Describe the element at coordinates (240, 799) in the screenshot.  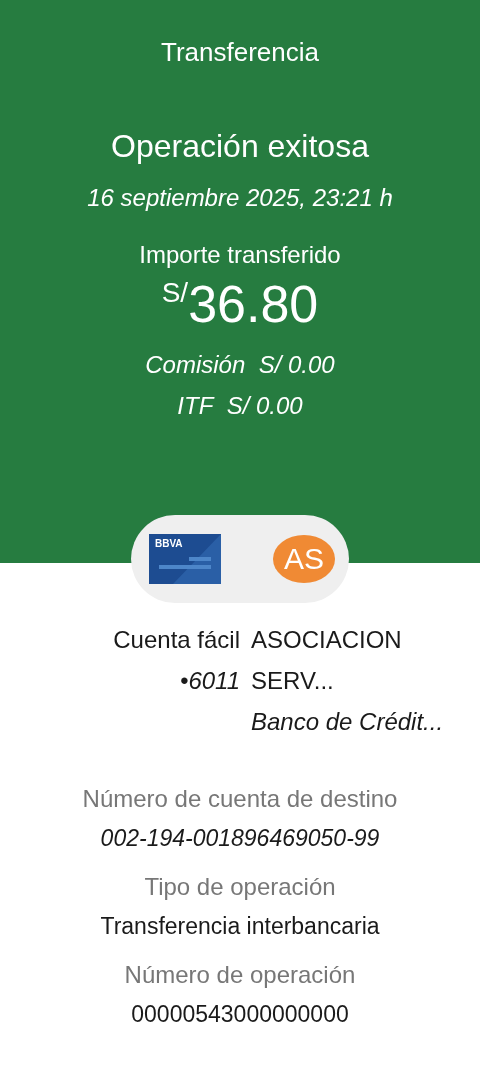
I see `detail-label: Número de cuenta de destino` at that location.